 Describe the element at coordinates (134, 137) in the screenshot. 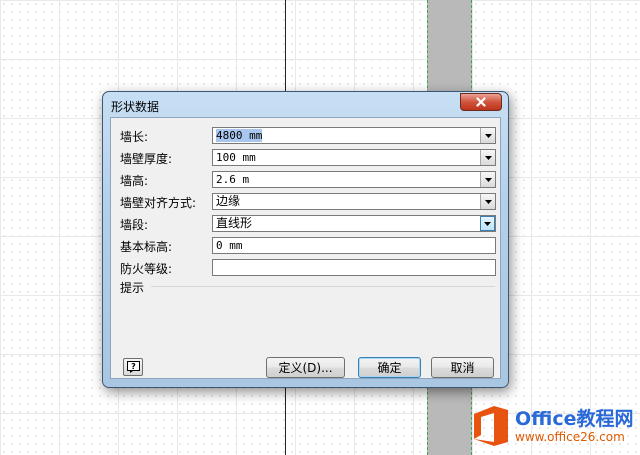

I see `field-label: 墙长:` at that location.